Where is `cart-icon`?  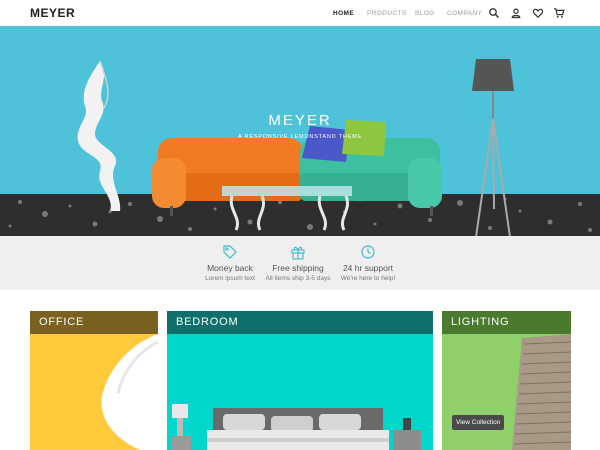
cart-icon is located at coordinates (559, 13).